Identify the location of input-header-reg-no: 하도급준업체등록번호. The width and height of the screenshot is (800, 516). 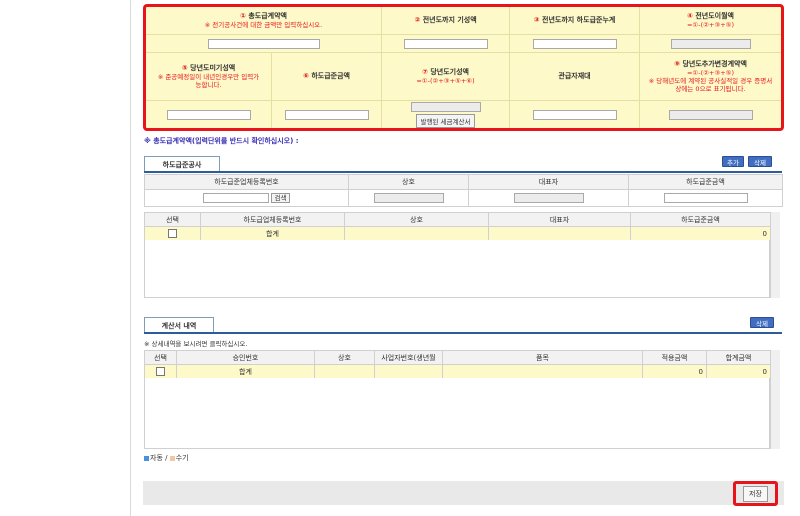
(246, 182).